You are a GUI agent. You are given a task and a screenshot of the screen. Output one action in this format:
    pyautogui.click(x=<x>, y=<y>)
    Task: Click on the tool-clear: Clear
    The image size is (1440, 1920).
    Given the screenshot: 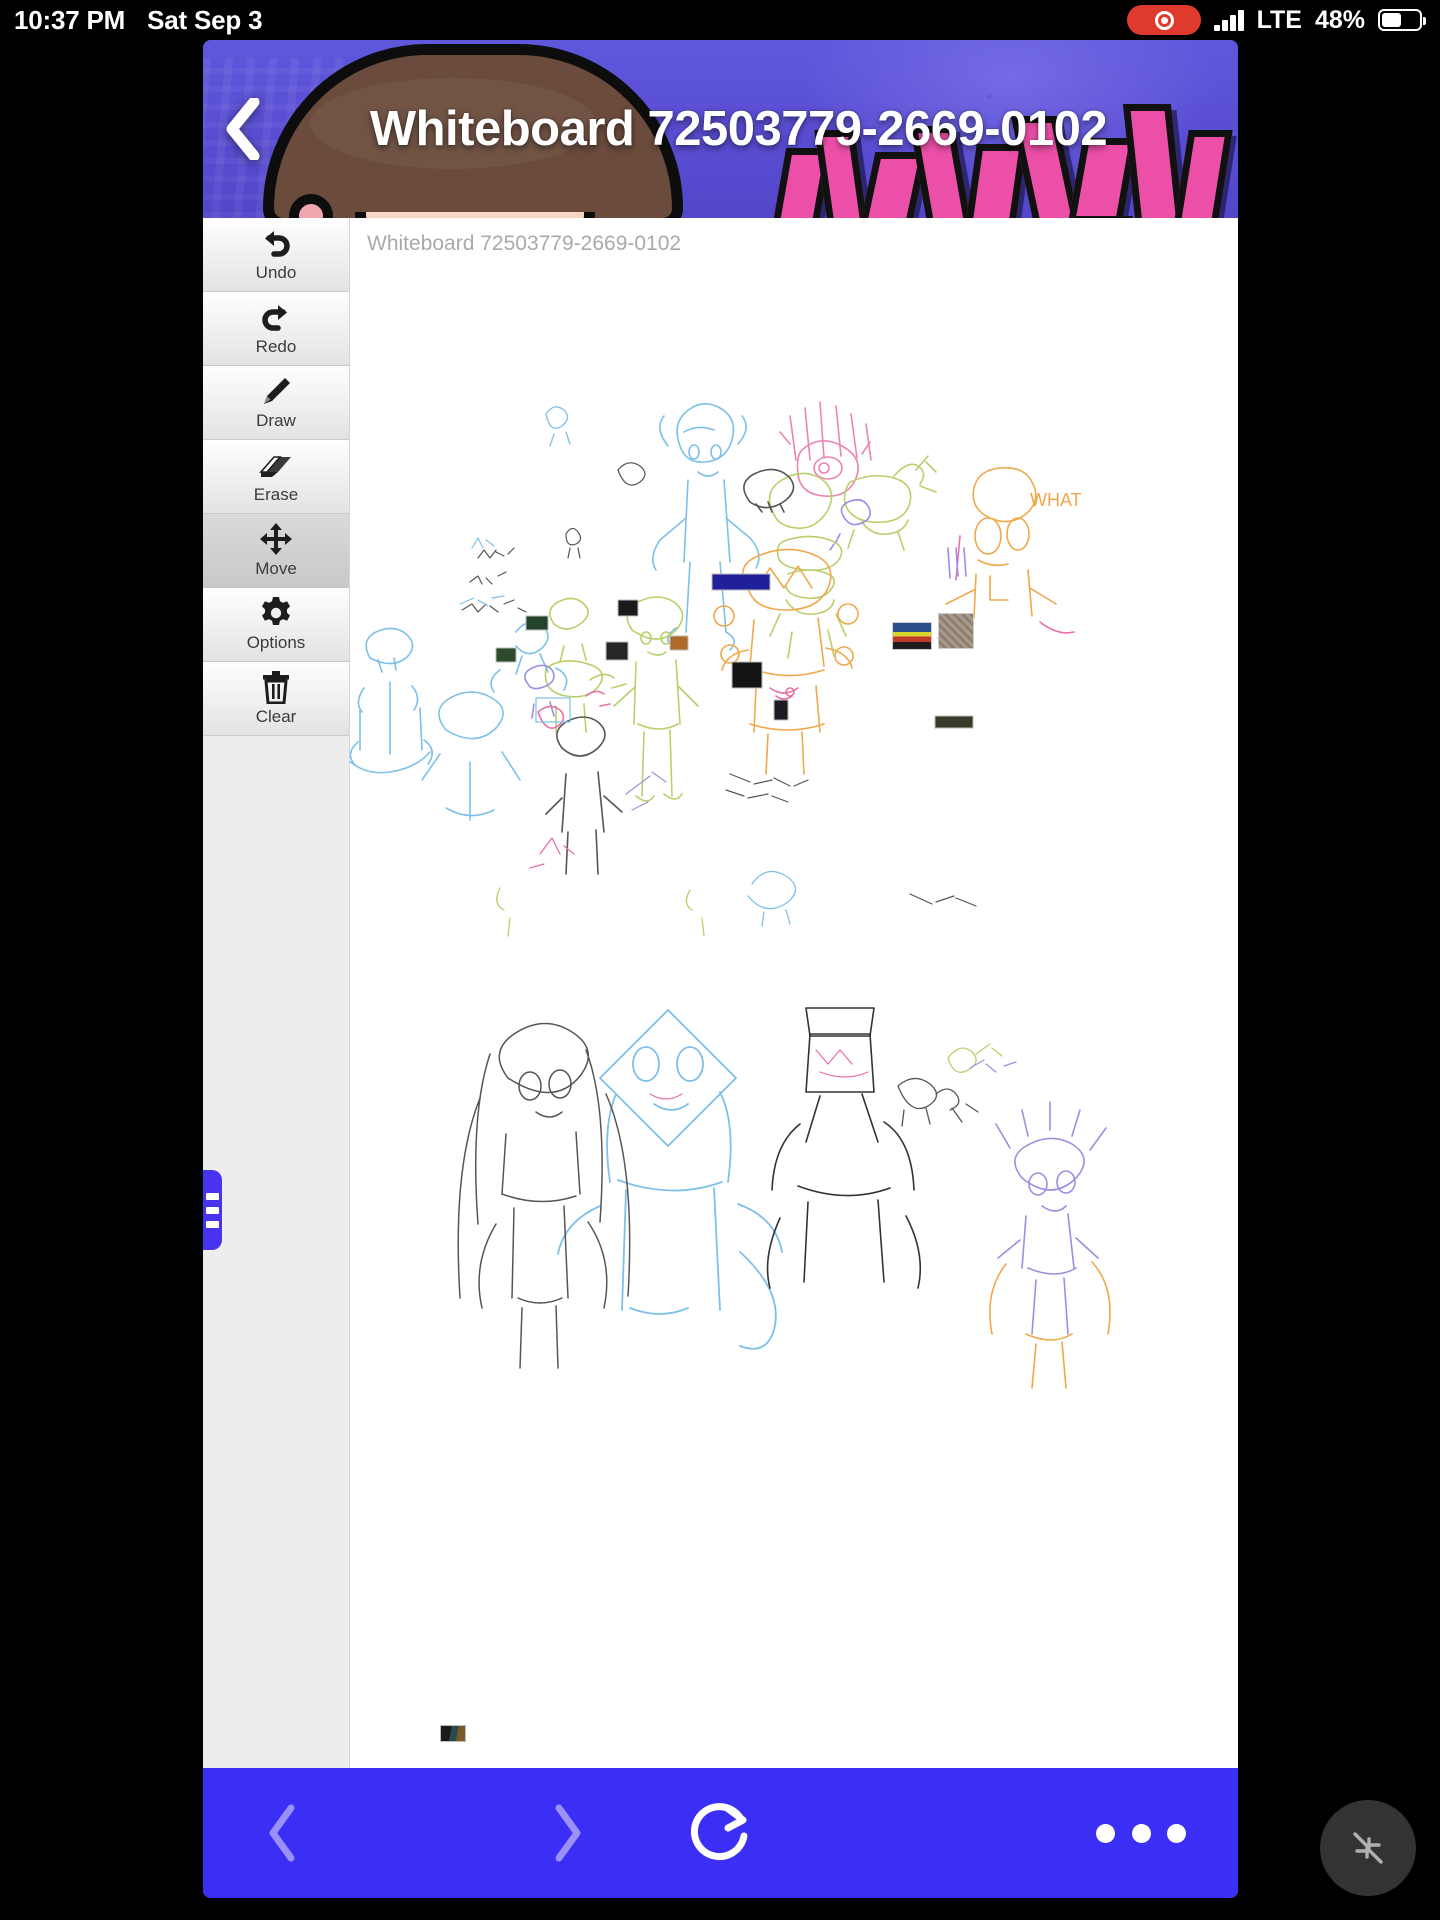 What is the action you would take?
    pyautogui.click(x=276, y=699)
    